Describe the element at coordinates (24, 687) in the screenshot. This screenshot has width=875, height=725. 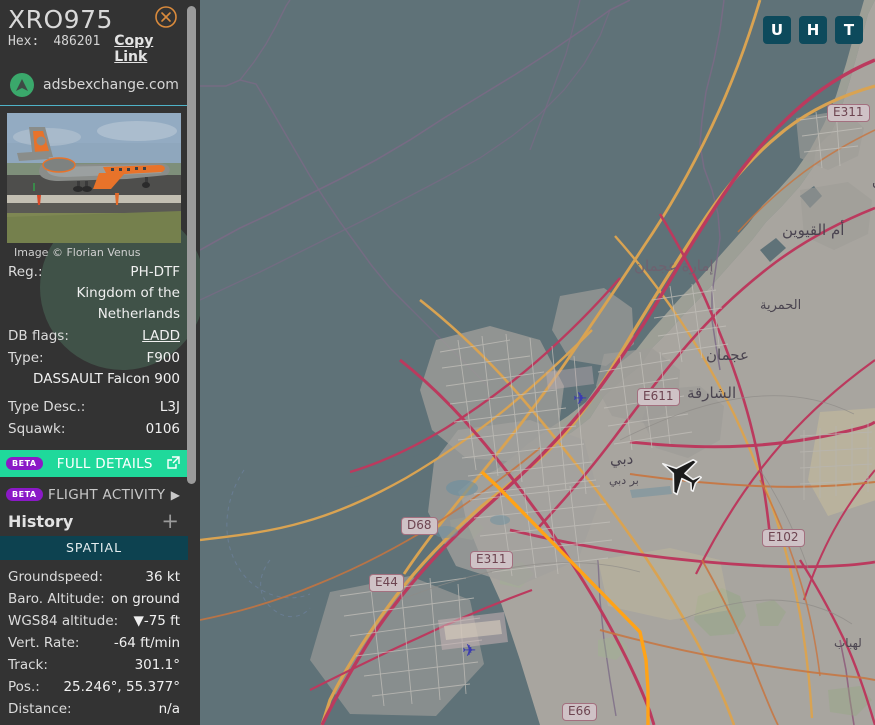
I see `spatial-label: Pos.:` at that location.